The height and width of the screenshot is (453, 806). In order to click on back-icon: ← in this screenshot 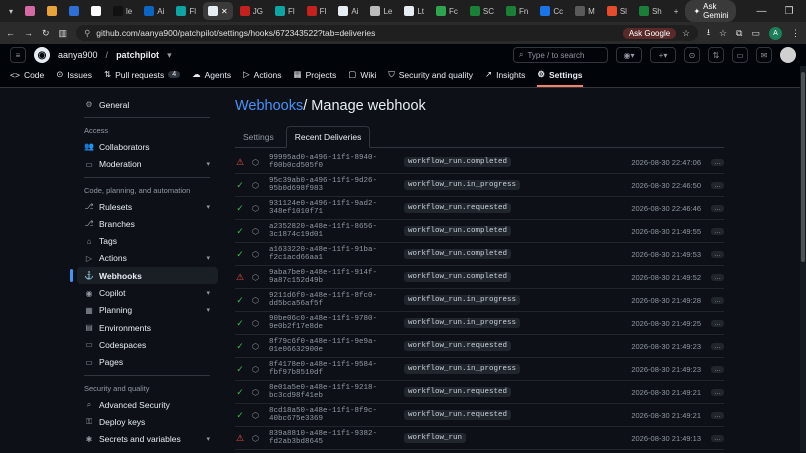, I will do `click(10, 33)`.